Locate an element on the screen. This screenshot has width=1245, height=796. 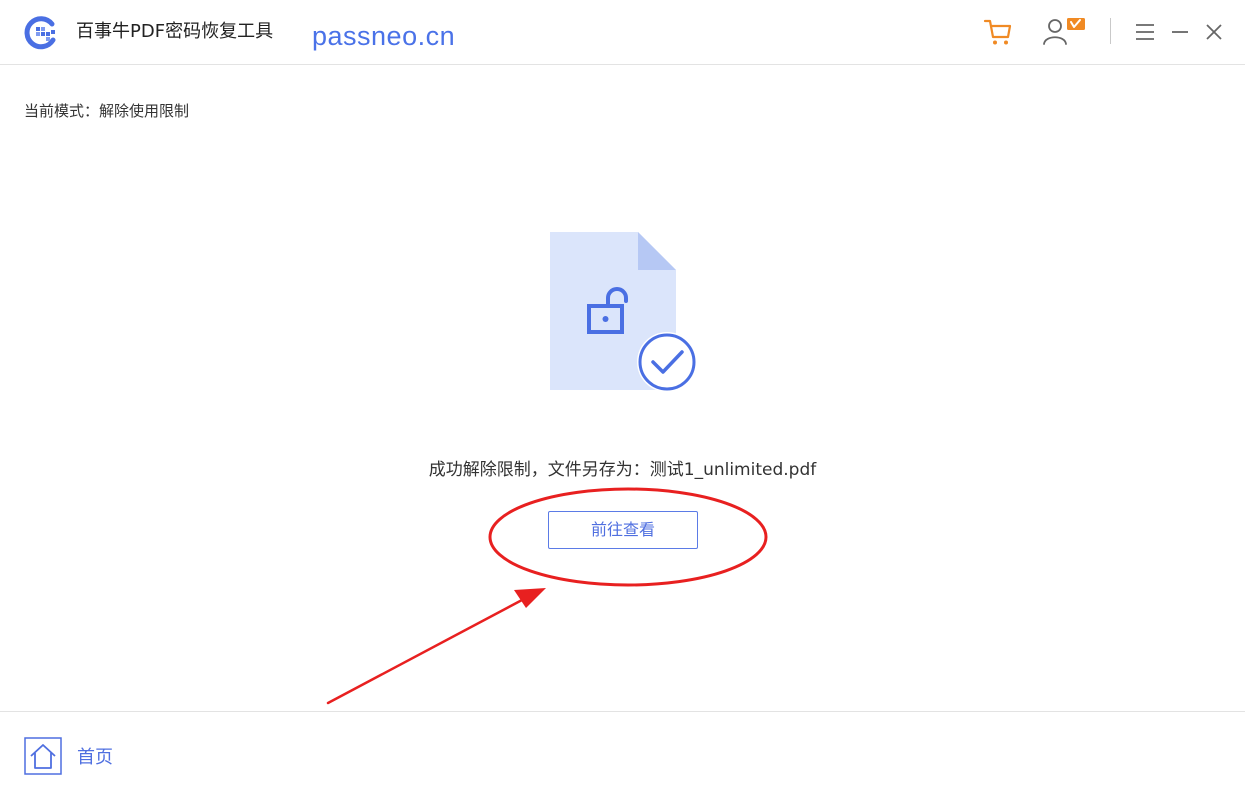
watermark-text: passneo.cn is located at coordinates (384, 36).